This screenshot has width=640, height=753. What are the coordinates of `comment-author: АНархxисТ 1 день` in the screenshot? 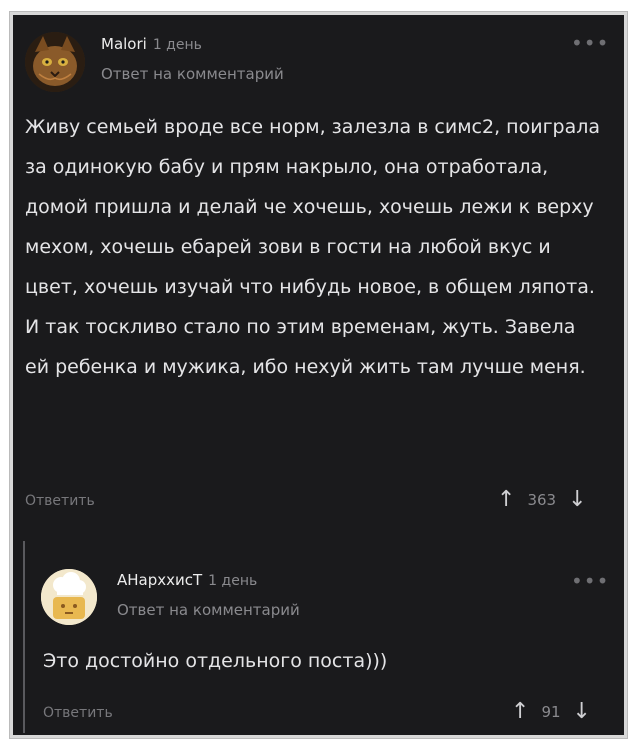 It's located at (187, 580).